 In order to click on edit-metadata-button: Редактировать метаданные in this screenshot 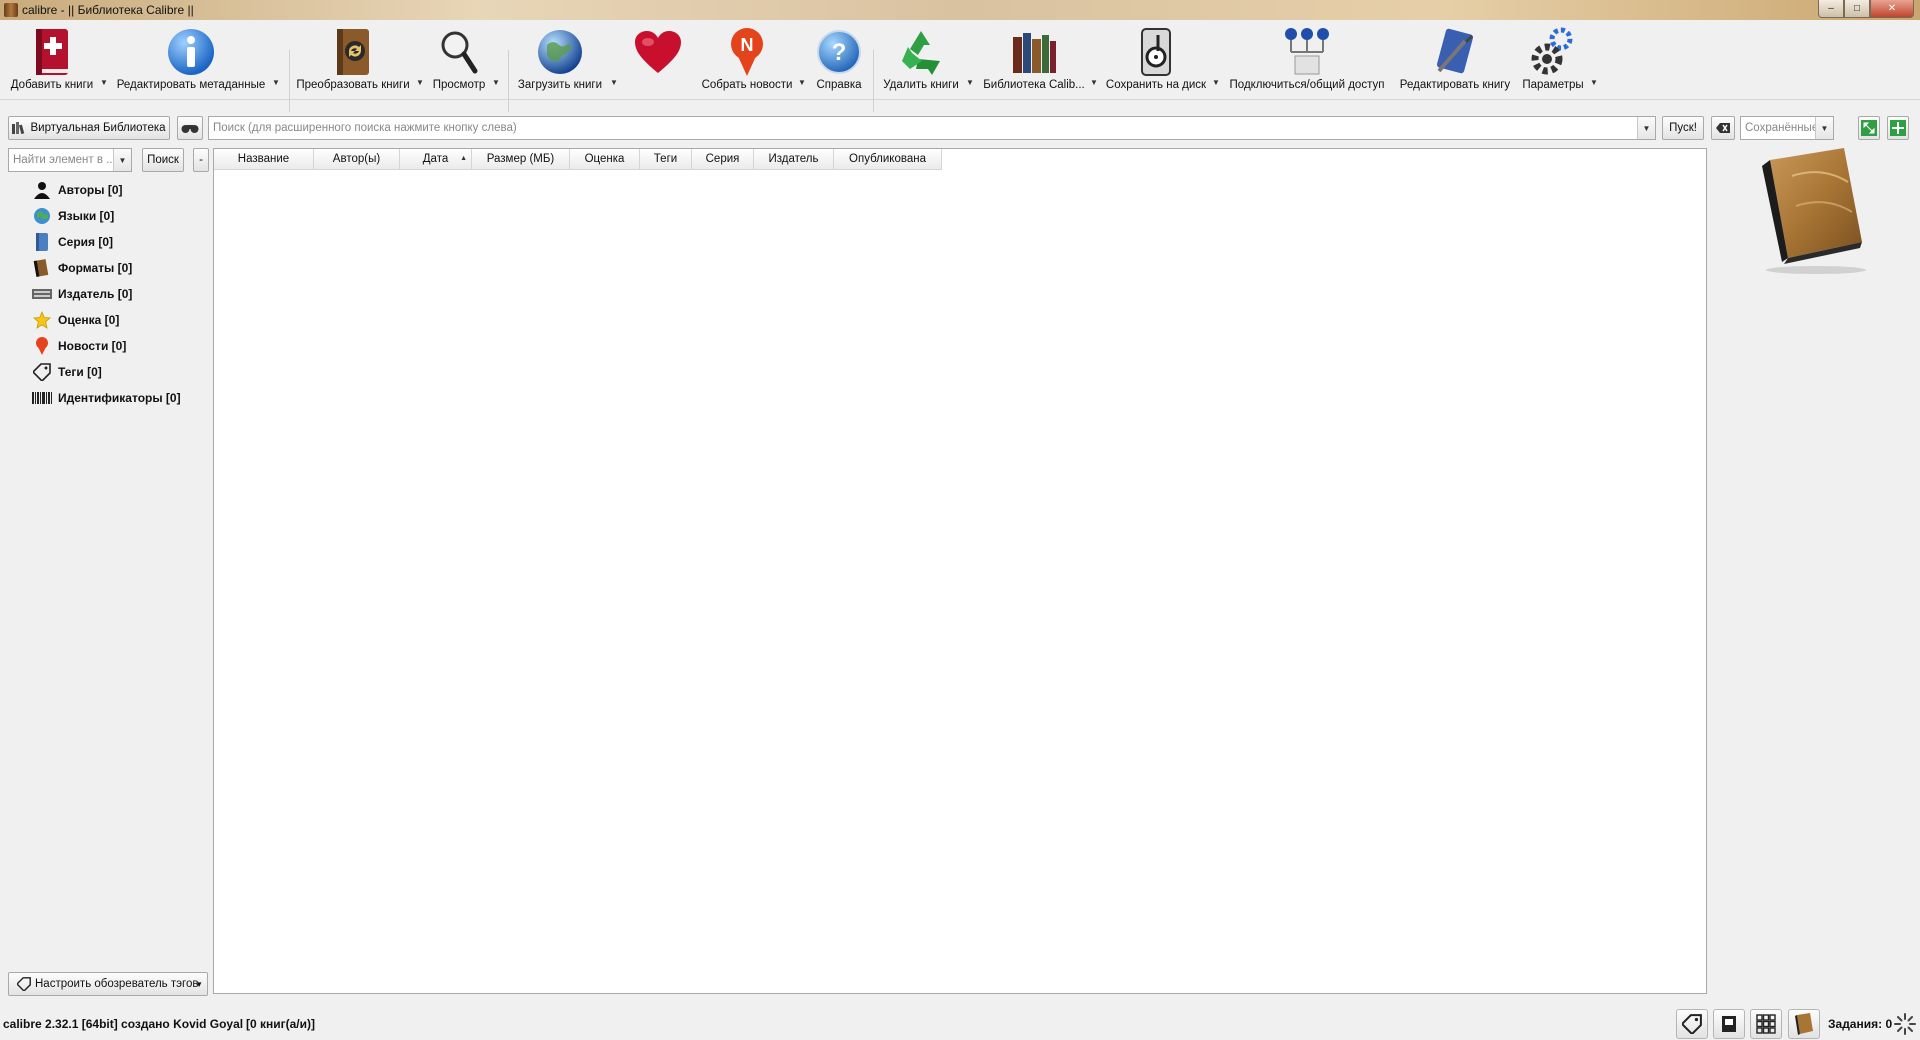, I will do `click(191, 57)`.